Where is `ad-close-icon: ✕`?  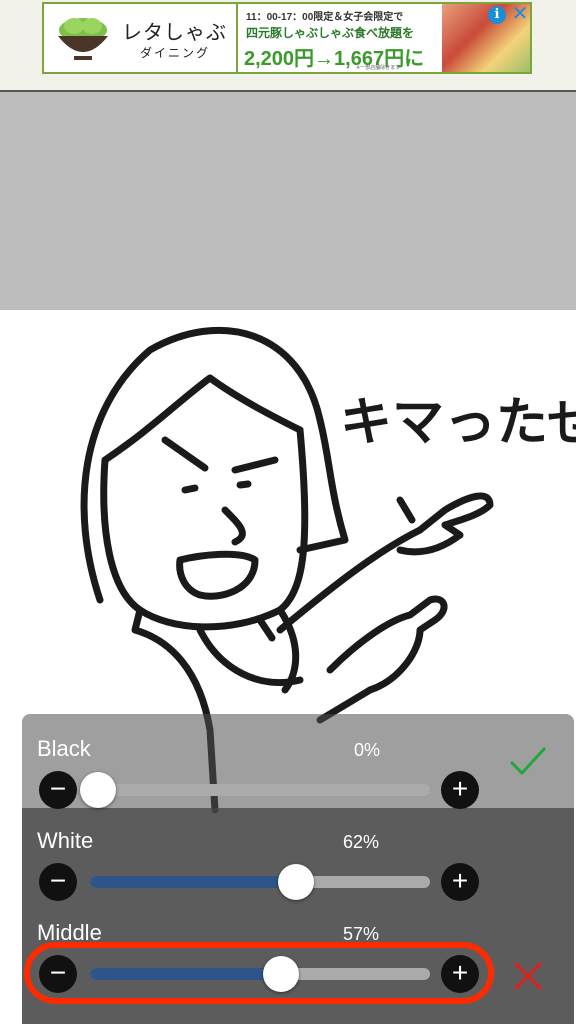 ad-close-icon: ✕ is located at coordinates (520, 14).